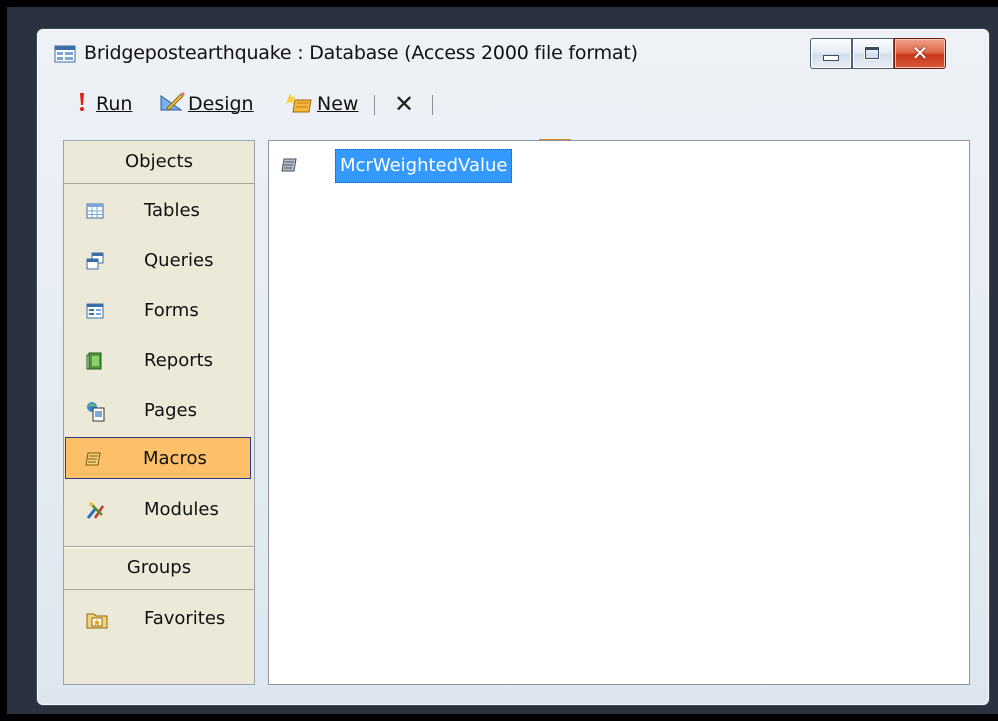 This screenshot has height=721, width=998. I want to click on run-button: Run, so click(104, 104).